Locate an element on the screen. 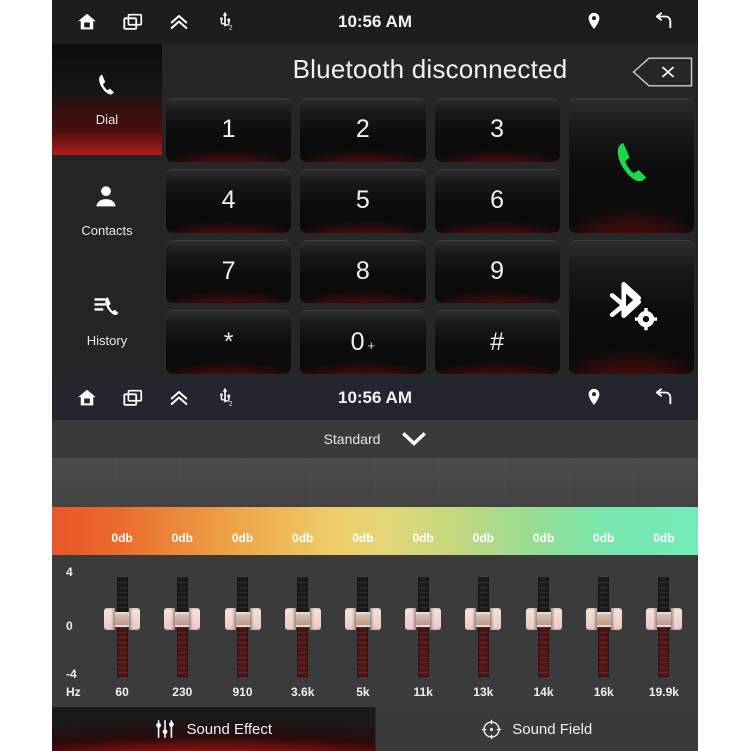  dialpad-key-9: 9 is located at coordinates (497, 271).